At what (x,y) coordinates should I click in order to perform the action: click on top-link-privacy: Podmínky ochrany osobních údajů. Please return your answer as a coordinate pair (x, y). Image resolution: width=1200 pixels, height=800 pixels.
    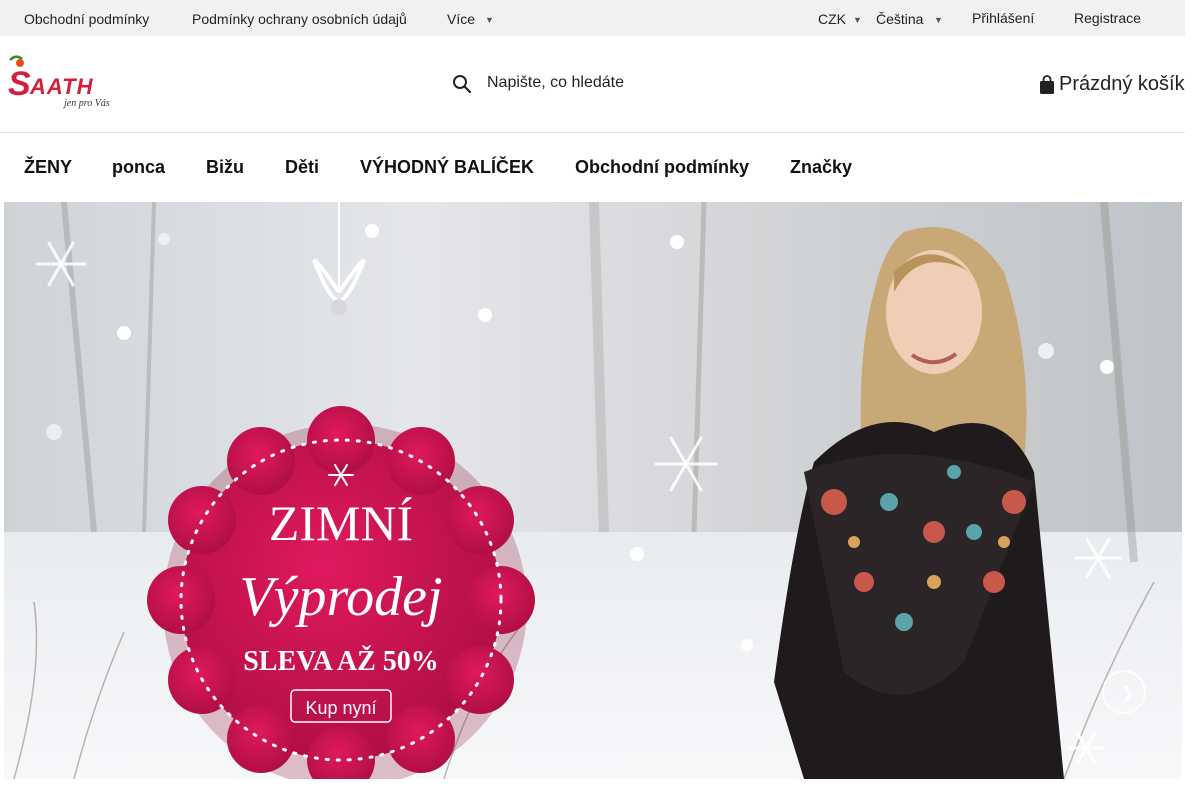
    Looking at the image, I should click on (299, 19).